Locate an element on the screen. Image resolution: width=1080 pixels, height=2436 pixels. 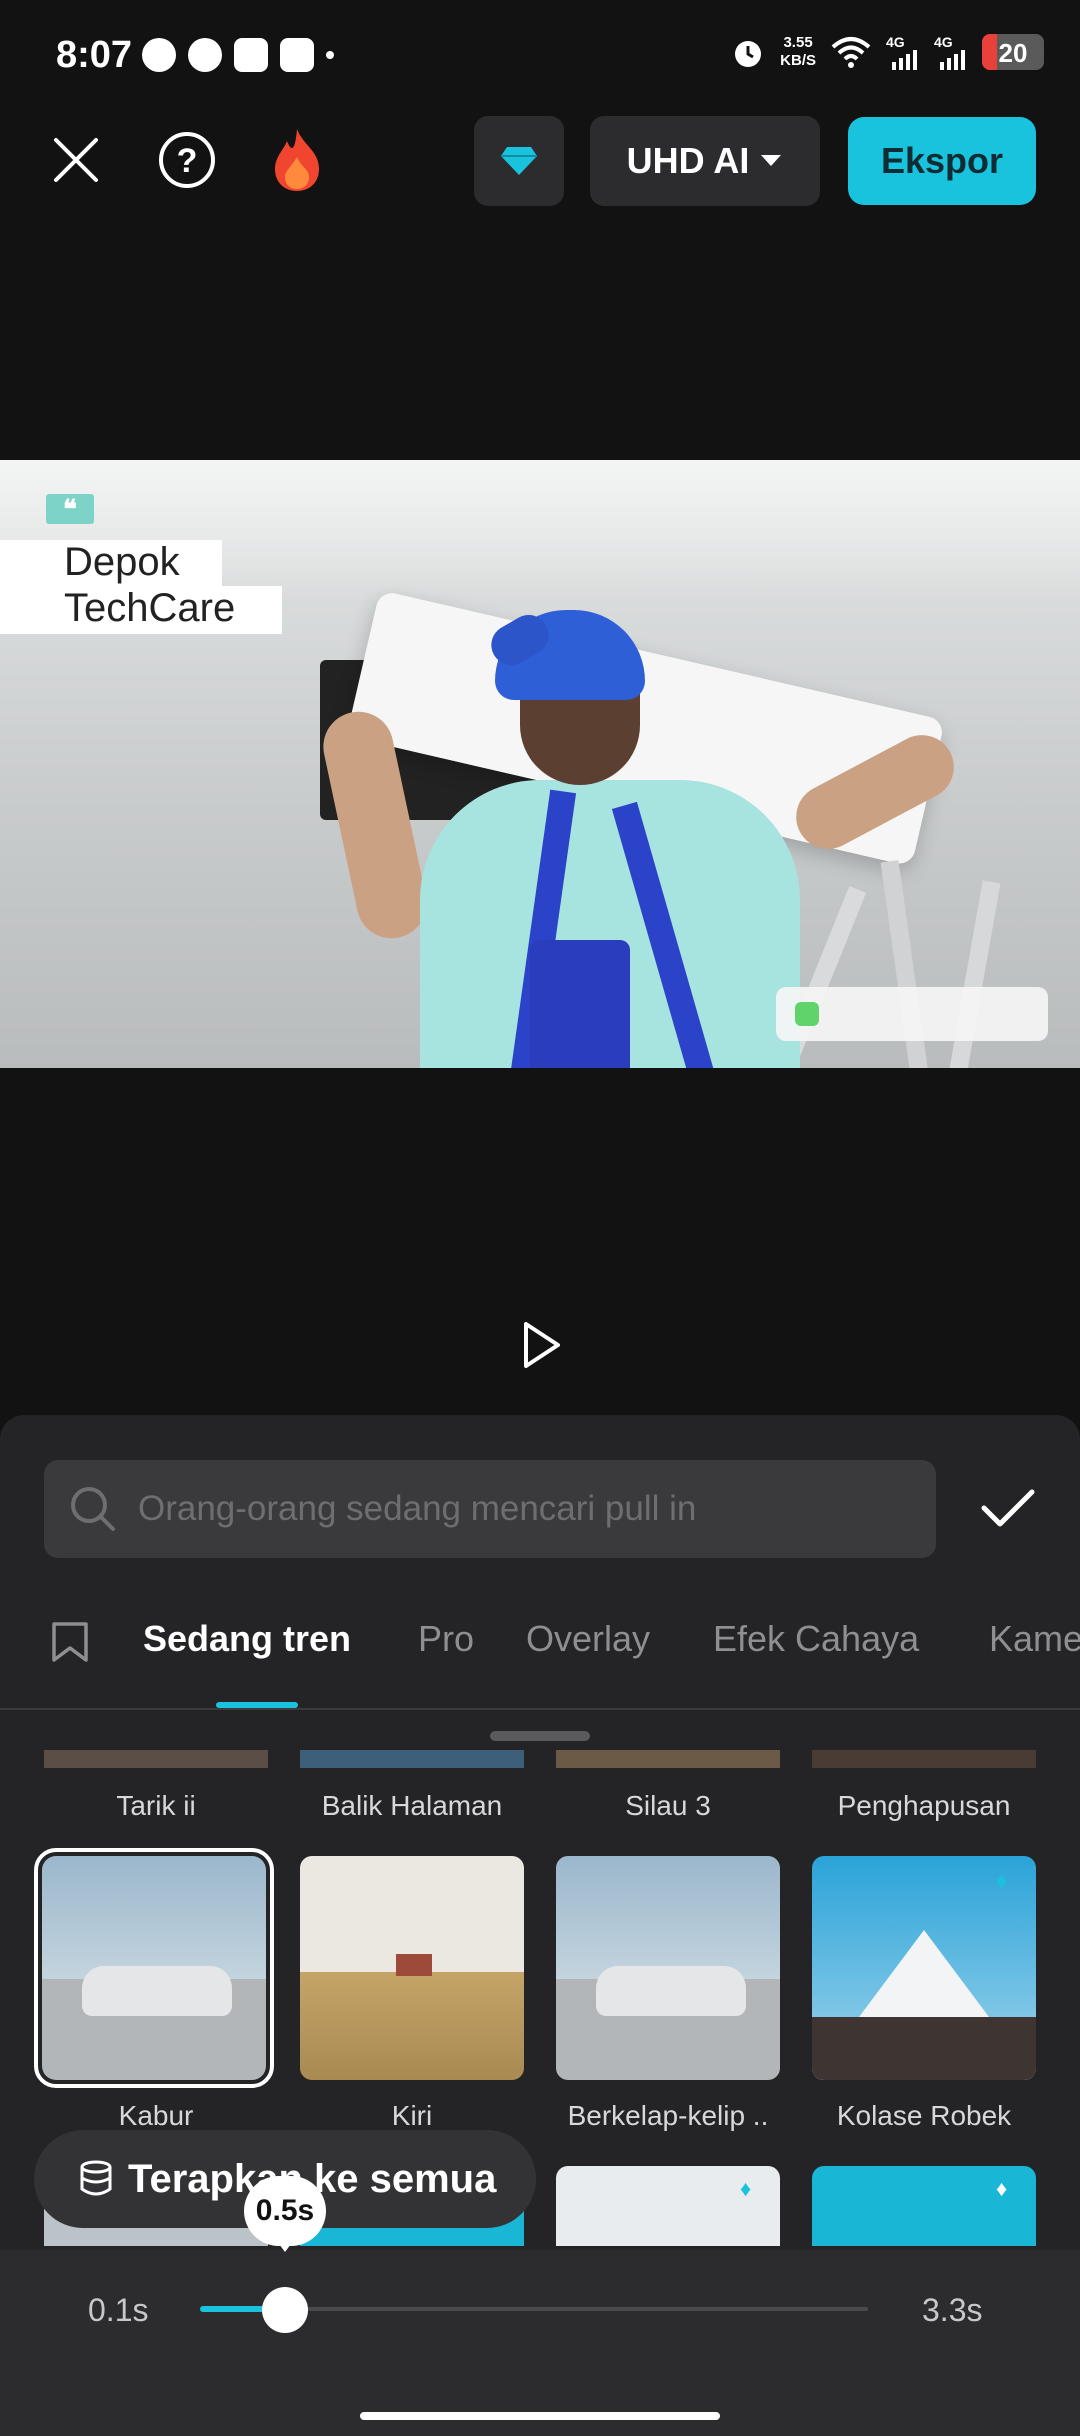
effect-label: Silau 3 is located at coordinates (668, 1805).